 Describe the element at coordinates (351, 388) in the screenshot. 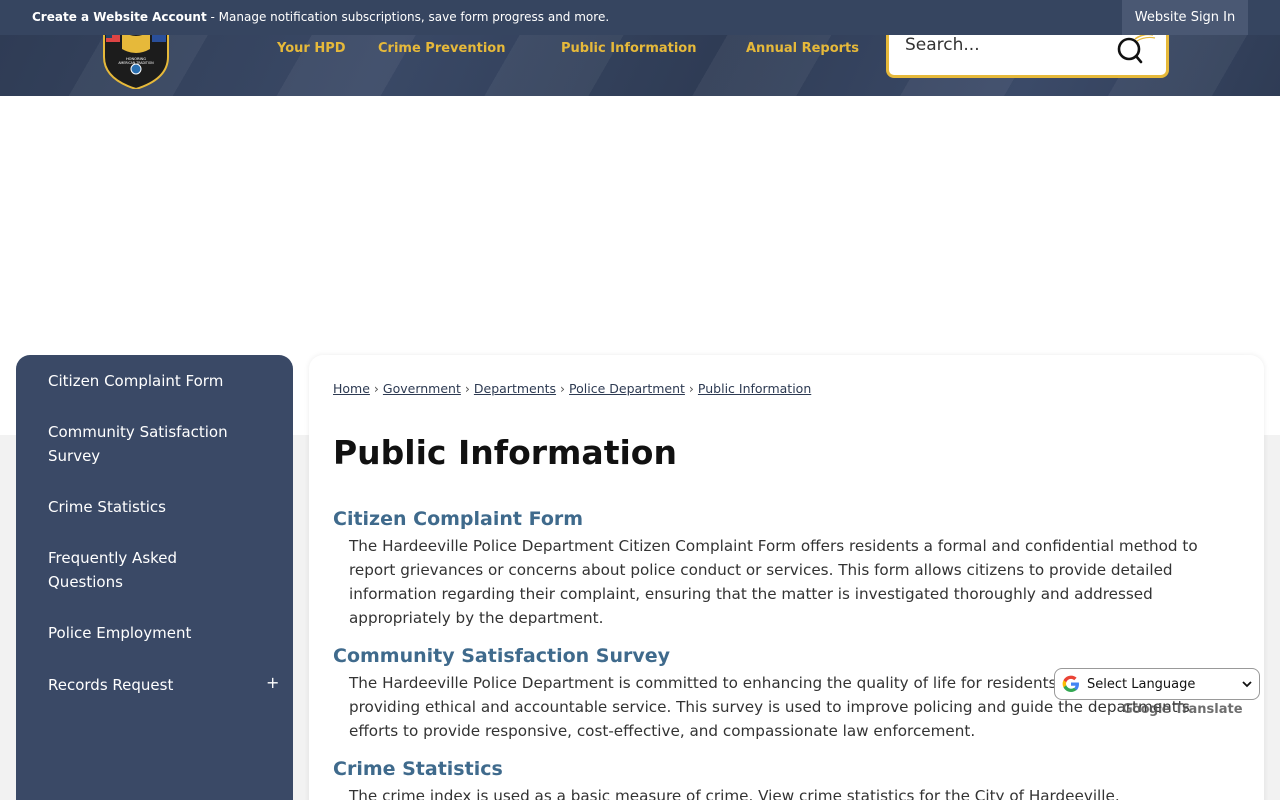

I see `breadcrumb-home: Home` at that location.